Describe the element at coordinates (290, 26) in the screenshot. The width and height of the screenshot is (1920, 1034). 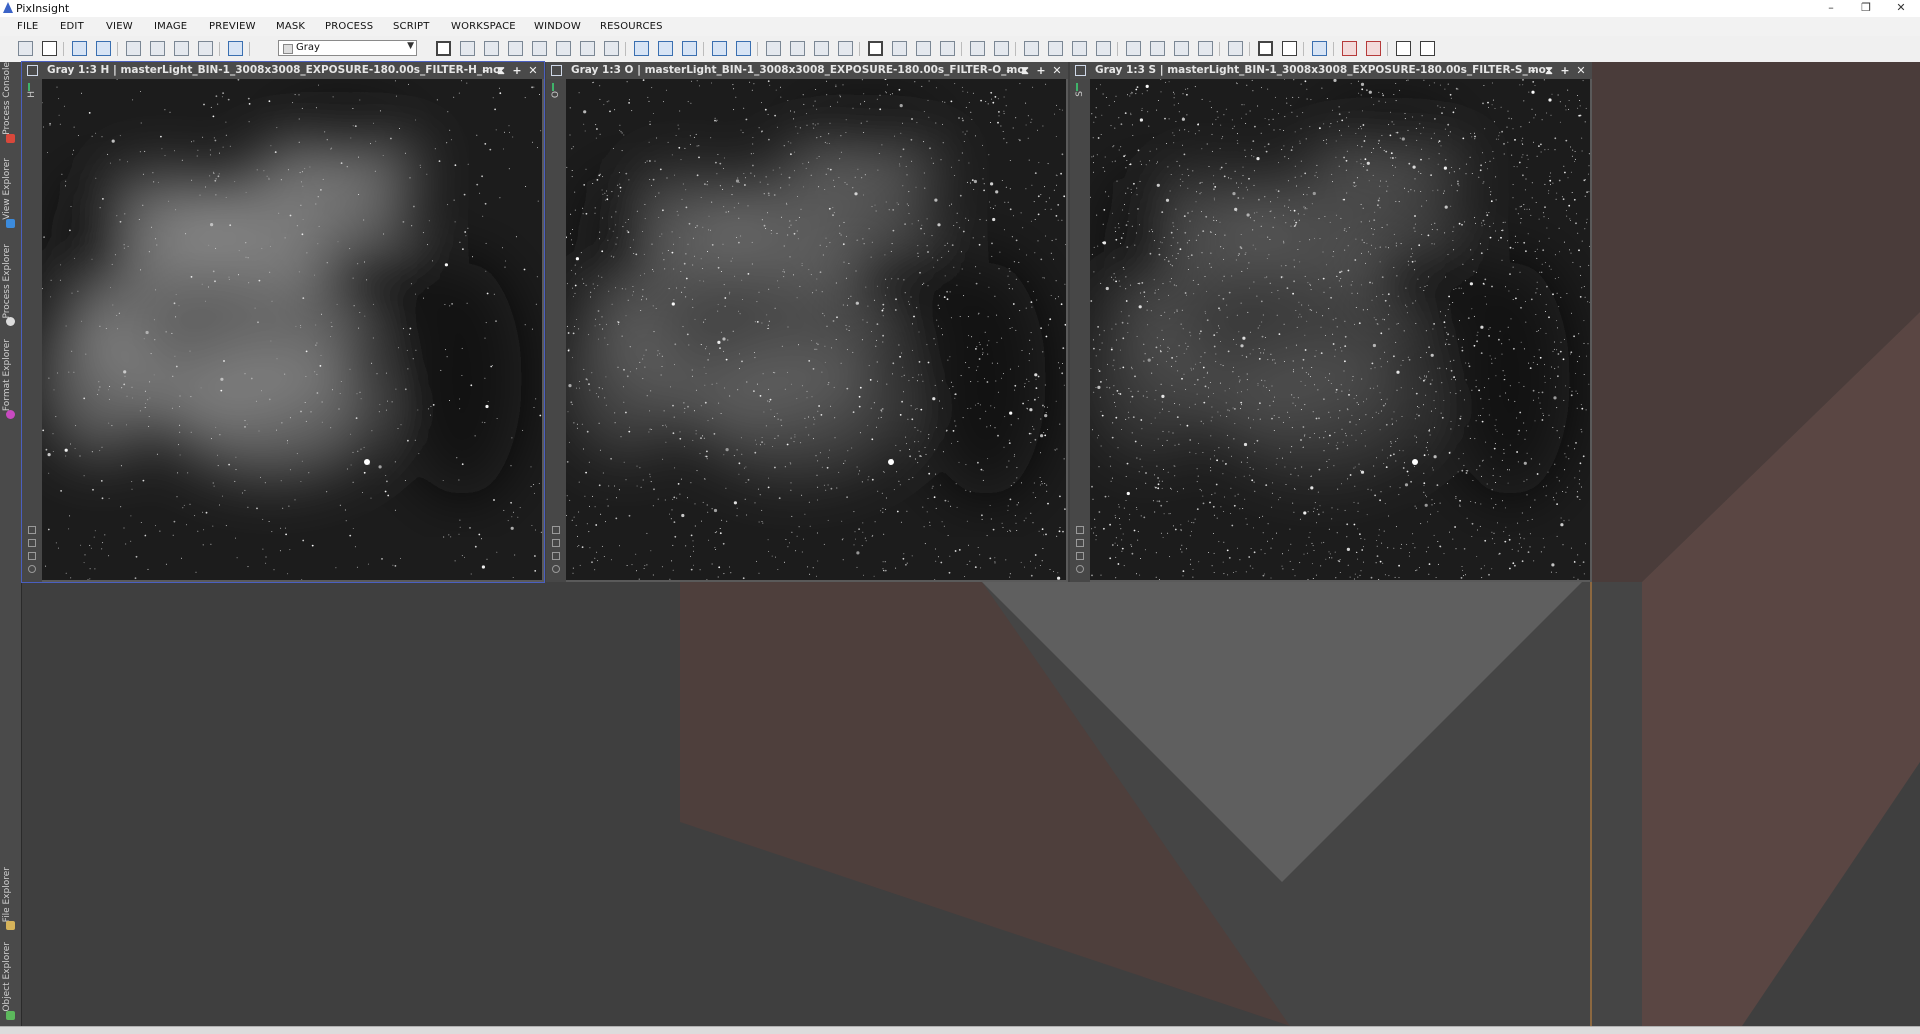
I see `menu-mask: MASK` at that location.